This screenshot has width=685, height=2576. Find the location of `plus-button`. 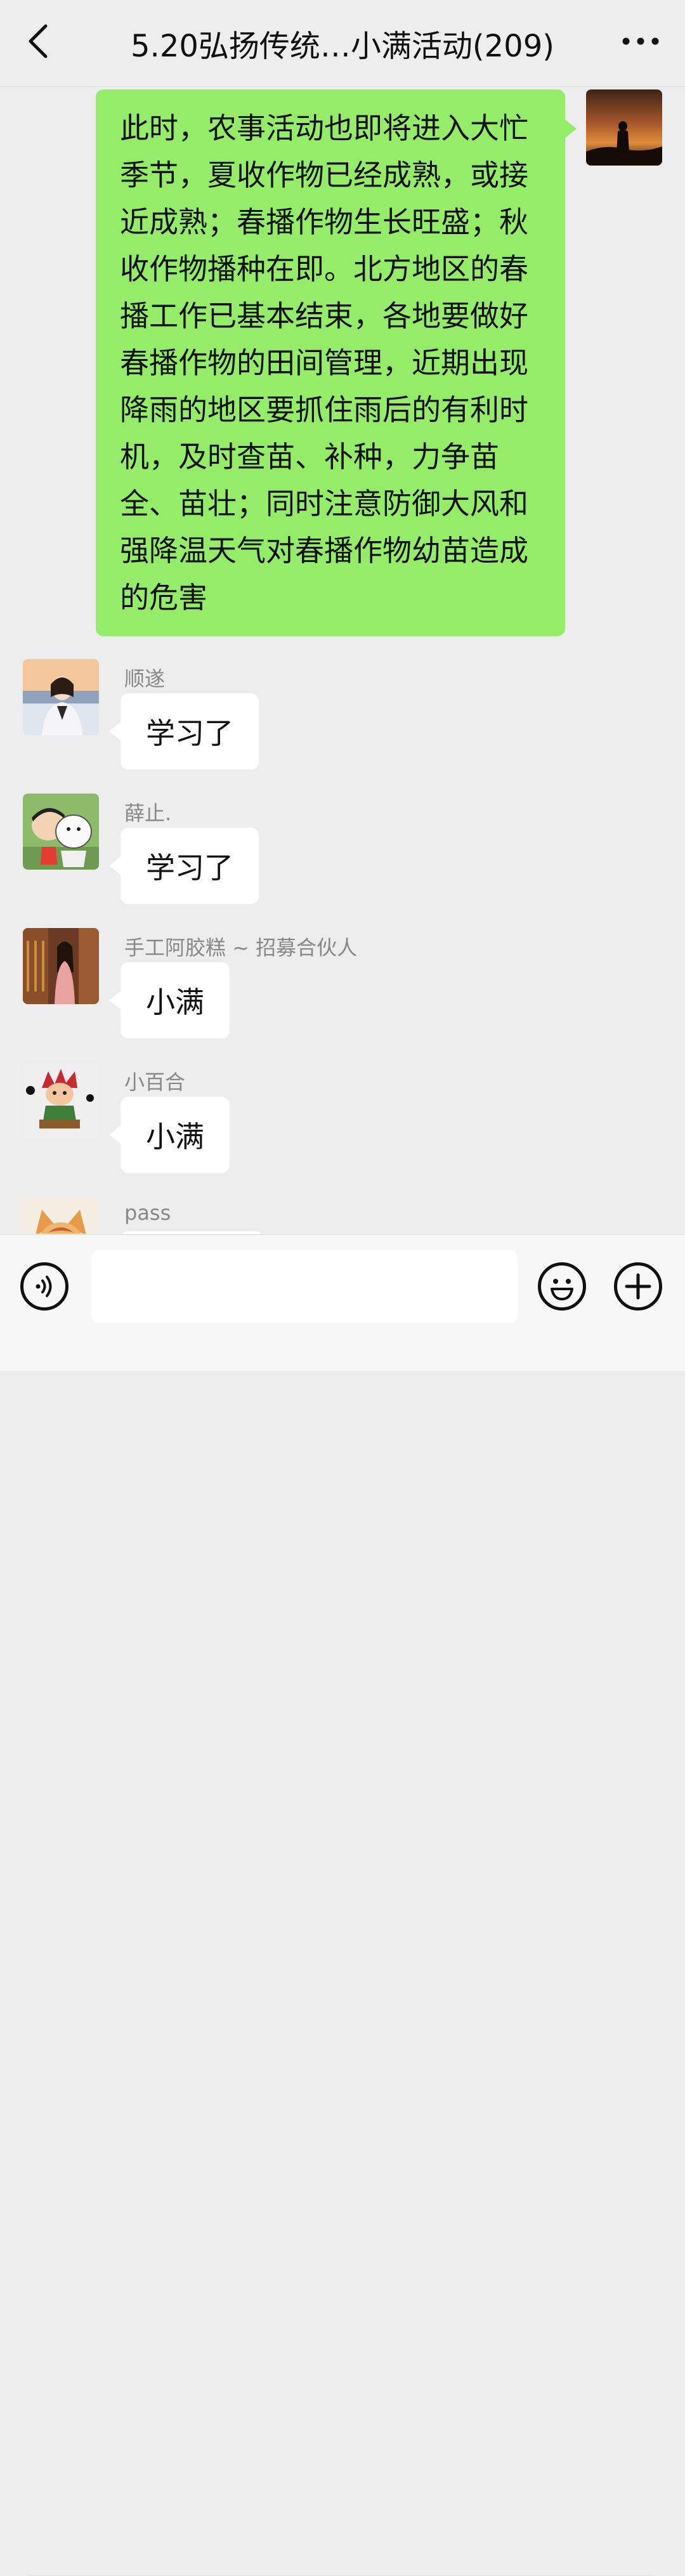

plus-button is located at coordinates (638, 1286).